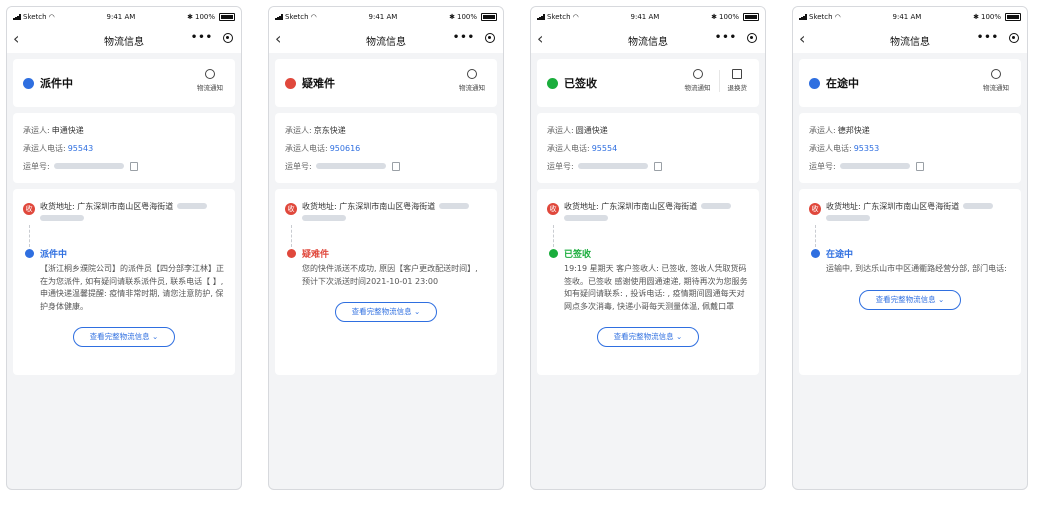 The image size is (1040, 510). I want to click on carrier-phone-label: 承运人电话:, so click(306, 148).